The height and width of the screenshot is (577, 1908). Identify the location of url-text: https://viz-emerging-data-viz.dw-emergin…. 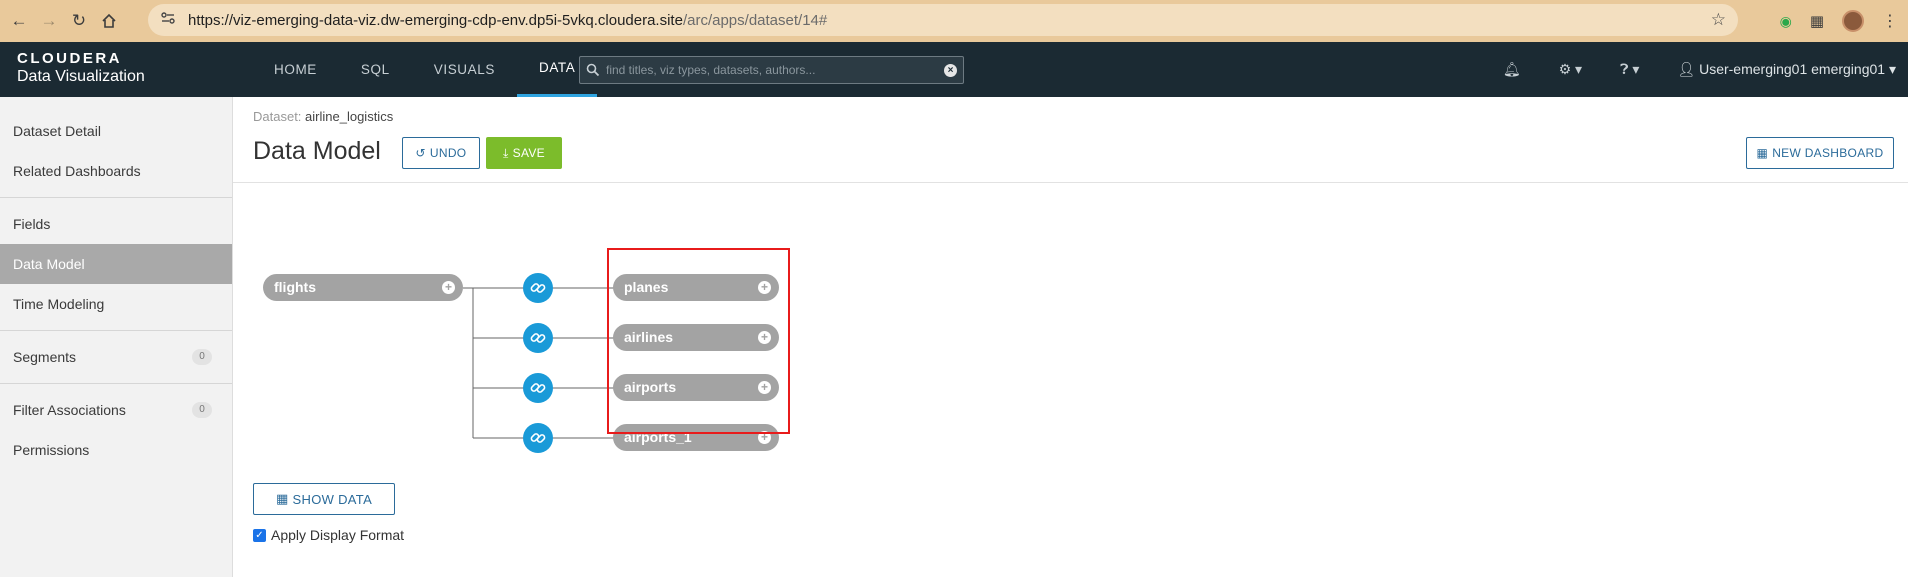
(507, 20).